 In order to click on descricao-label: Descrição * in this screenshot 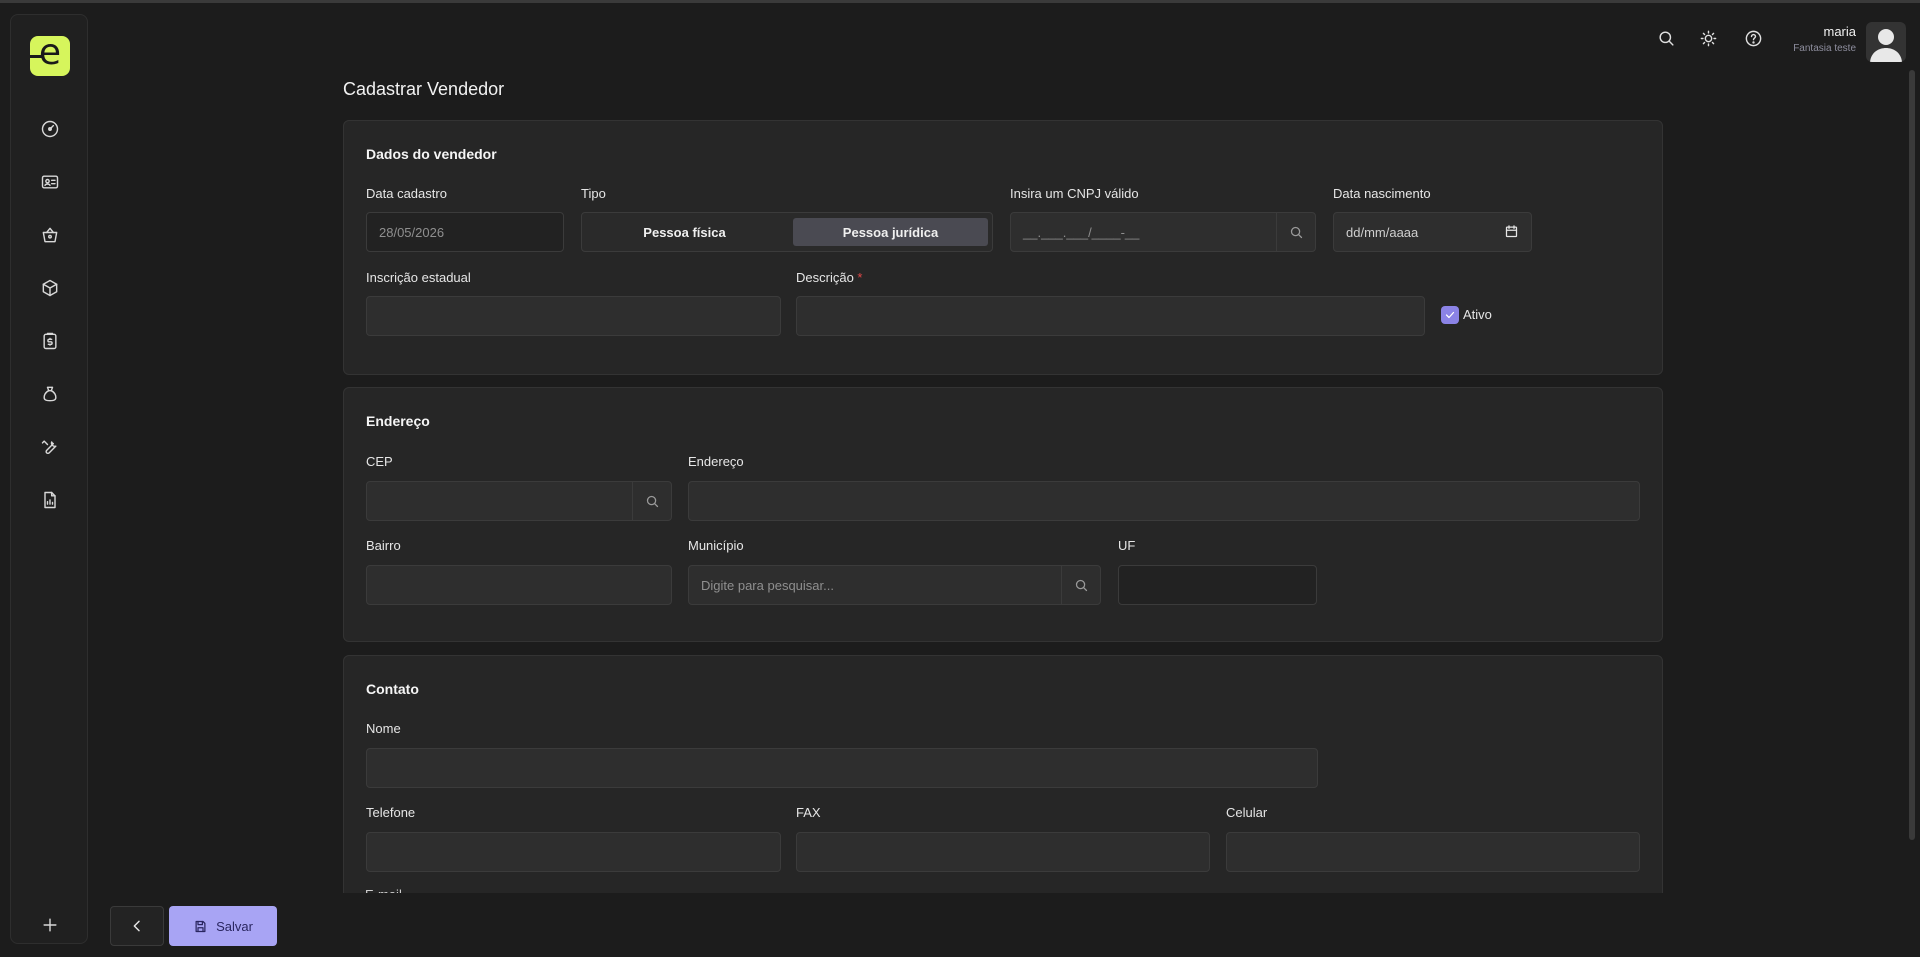, I will do `click(829, 277)`.